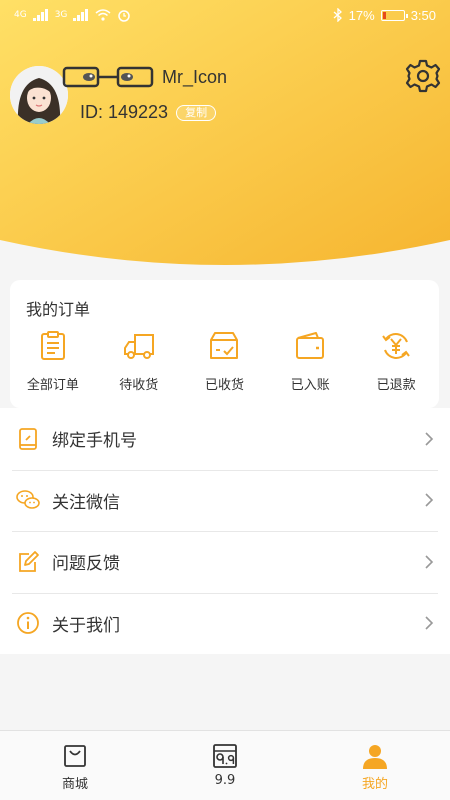 The width and height of the screenshot is (450, 800). Describe the element at coordinates (124, 16) in the screenshot. I see `alarm-icon` at that location.